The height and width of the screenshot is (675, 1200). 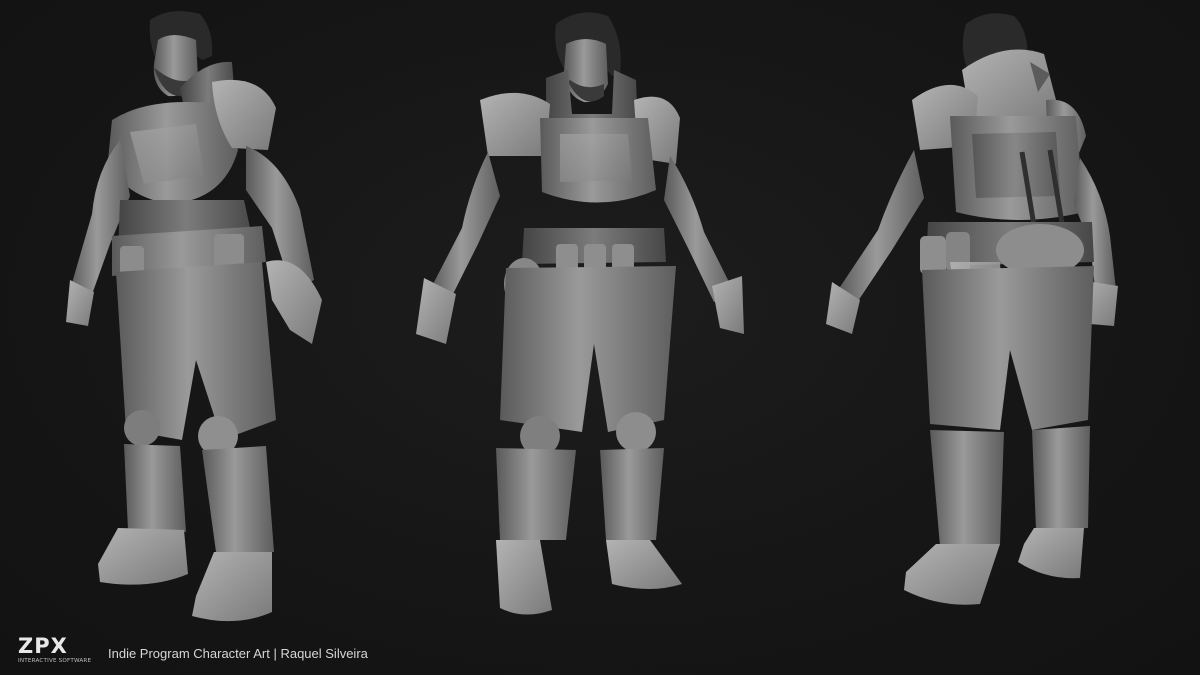 I want to click on zpx-logo: ZPX INTERACTIVE SOFTWARE, so click(x=61, y=650).